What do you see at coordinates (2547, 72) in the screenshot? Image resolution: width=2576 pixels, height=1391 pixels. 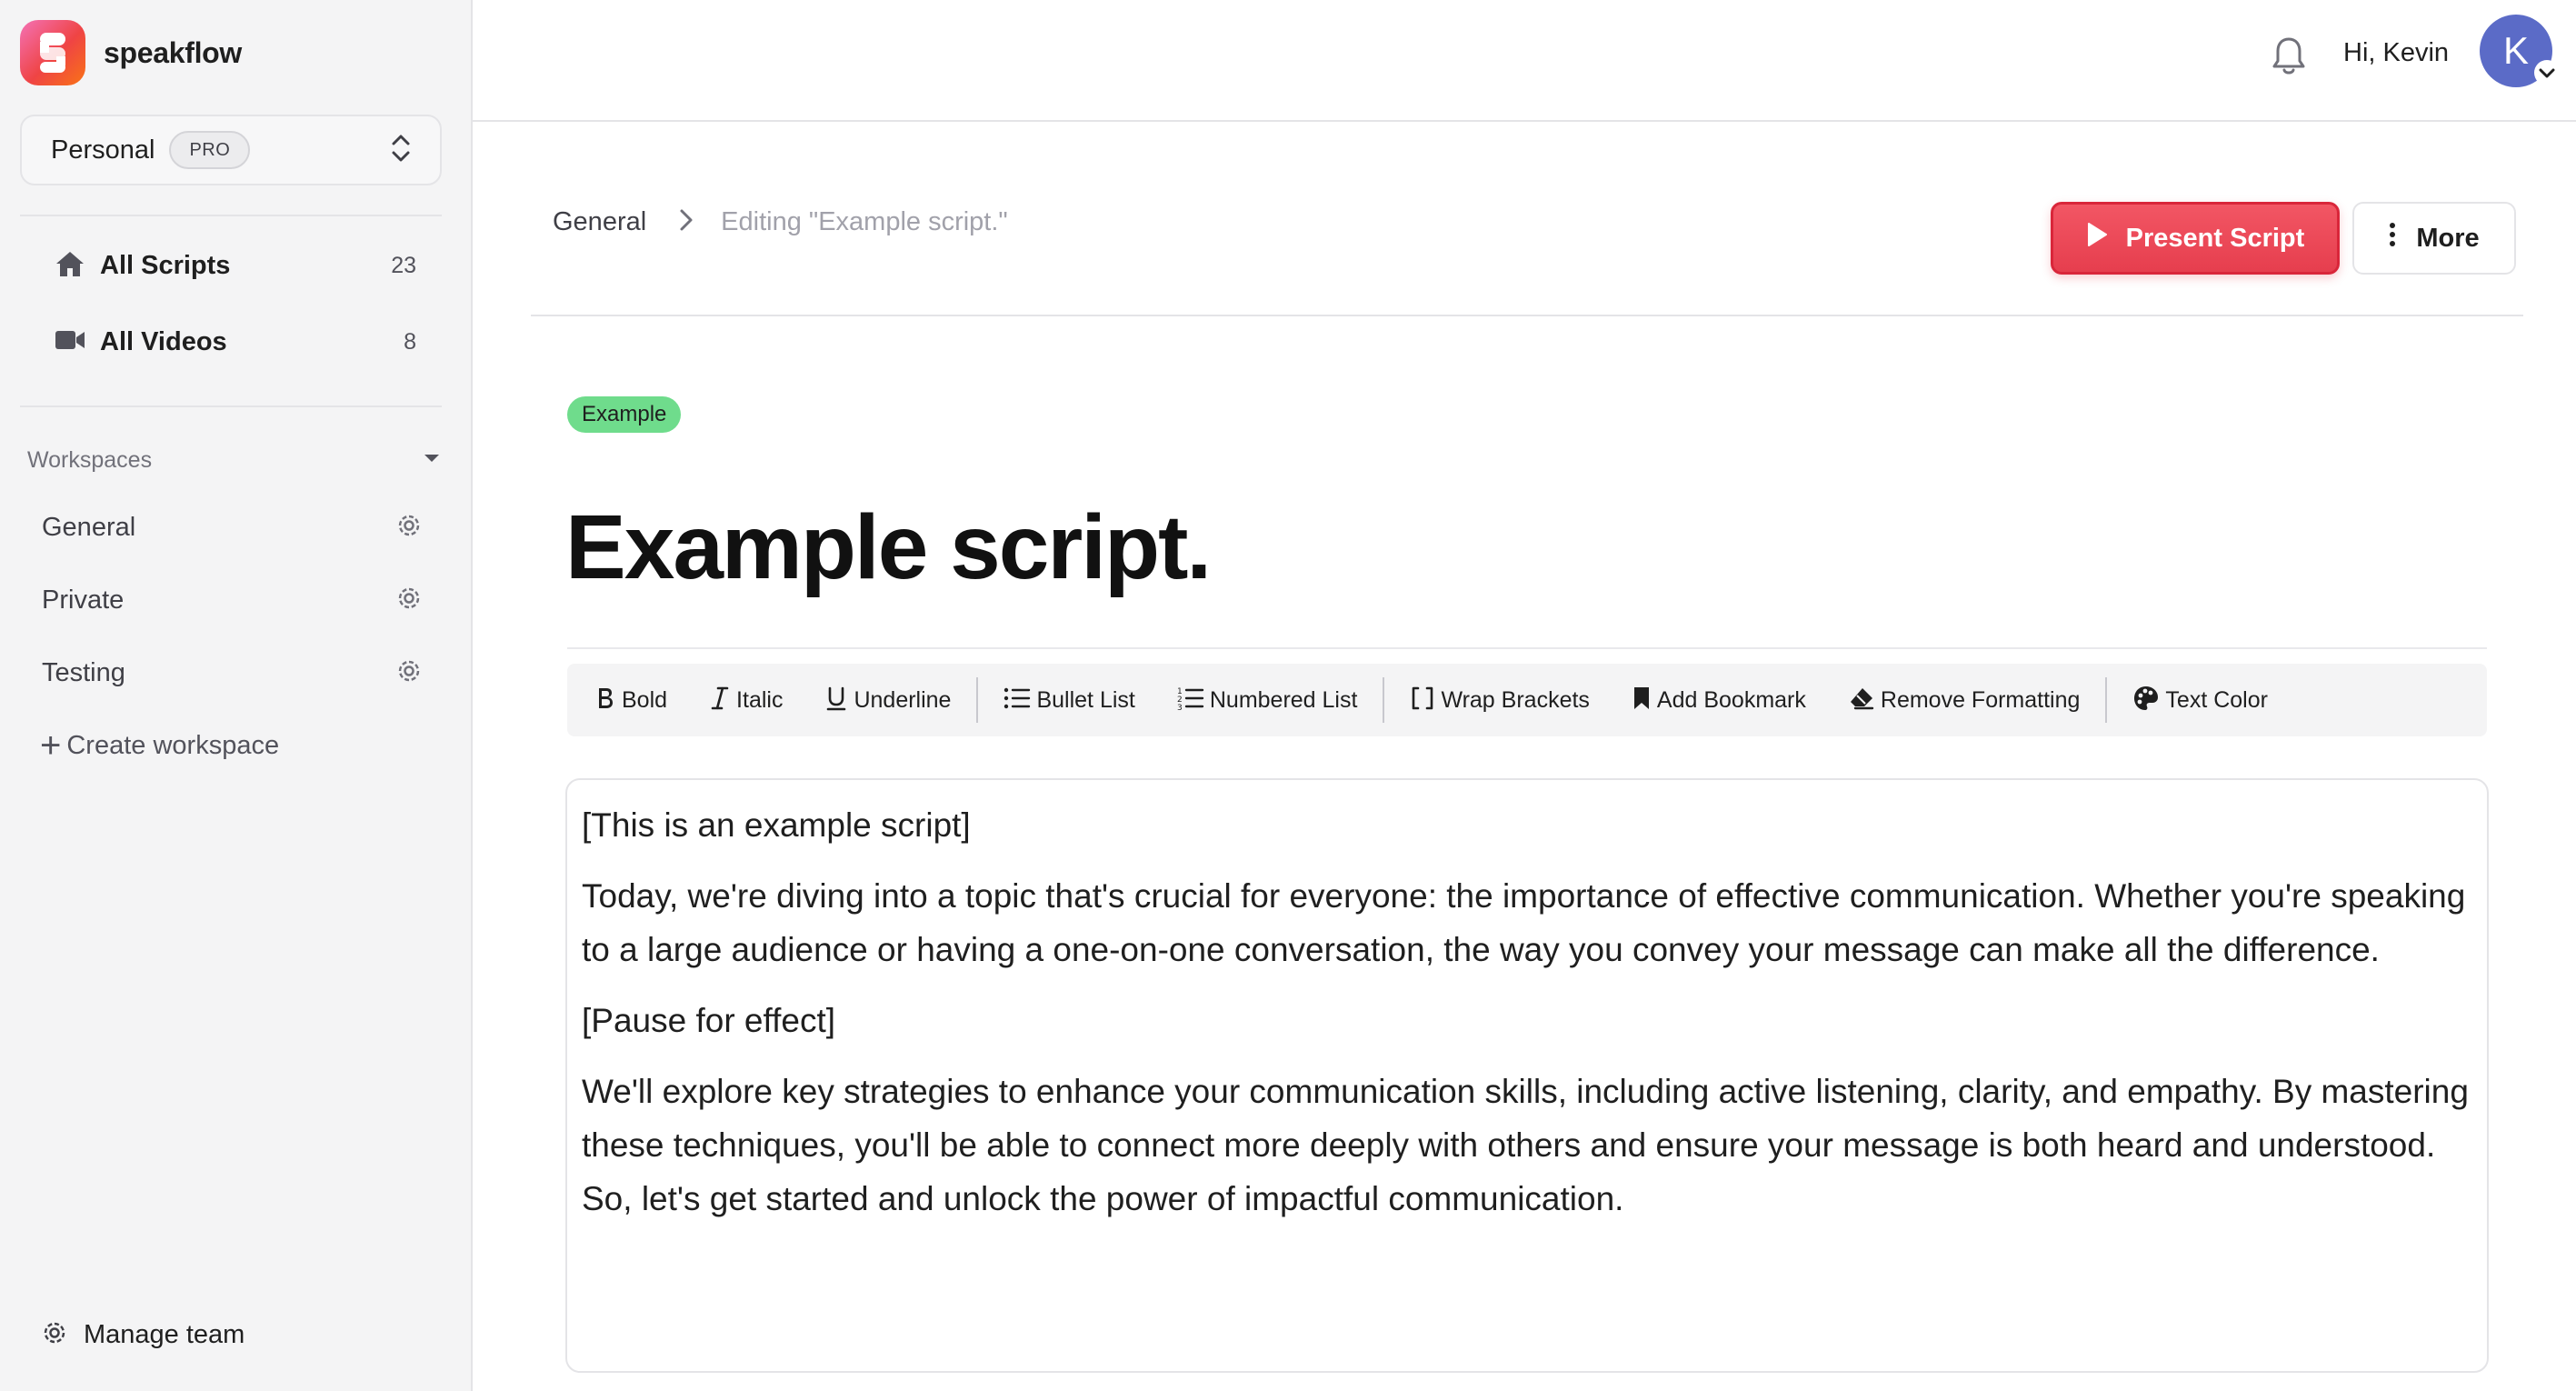 I see `chevron-down-icon` at bounding box center [2547, 72].